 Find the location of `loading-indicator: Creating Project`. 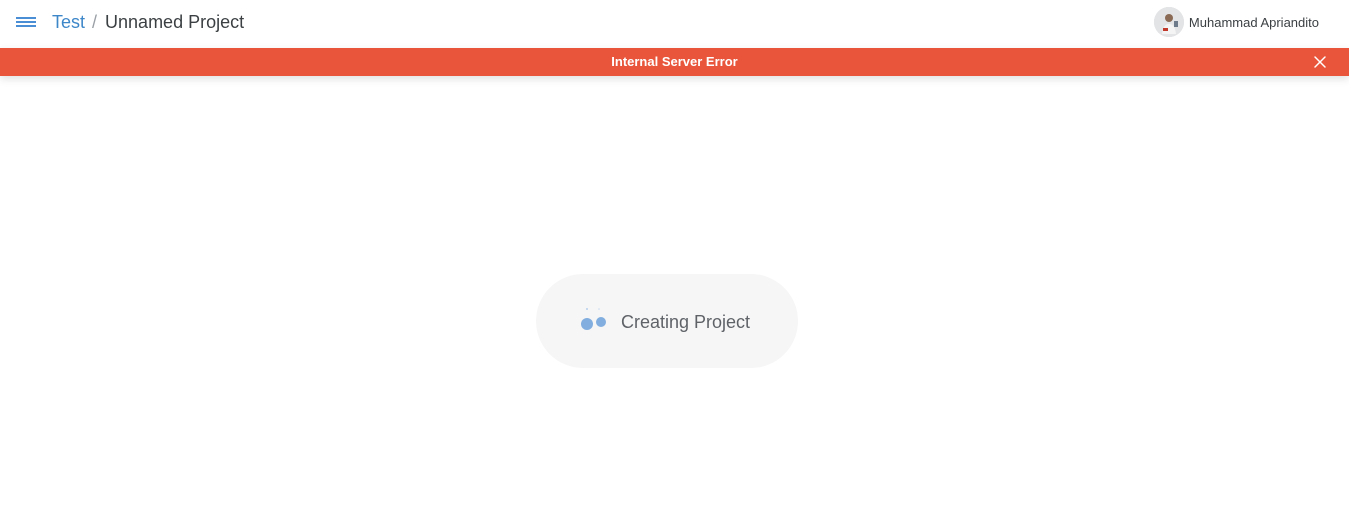

loading-indicator: Creating Project is located at coordinates (667, 321).